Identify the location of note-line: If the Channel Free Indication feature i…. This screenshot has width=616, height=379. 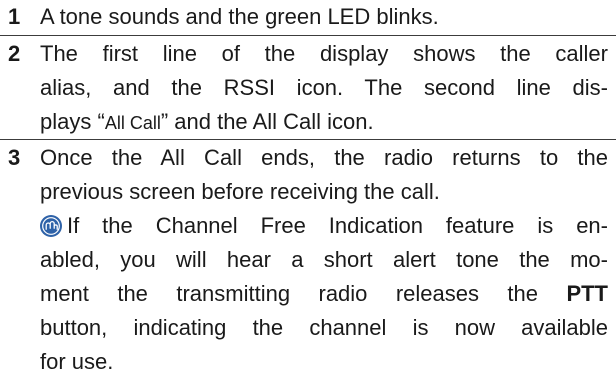
(324, 226).